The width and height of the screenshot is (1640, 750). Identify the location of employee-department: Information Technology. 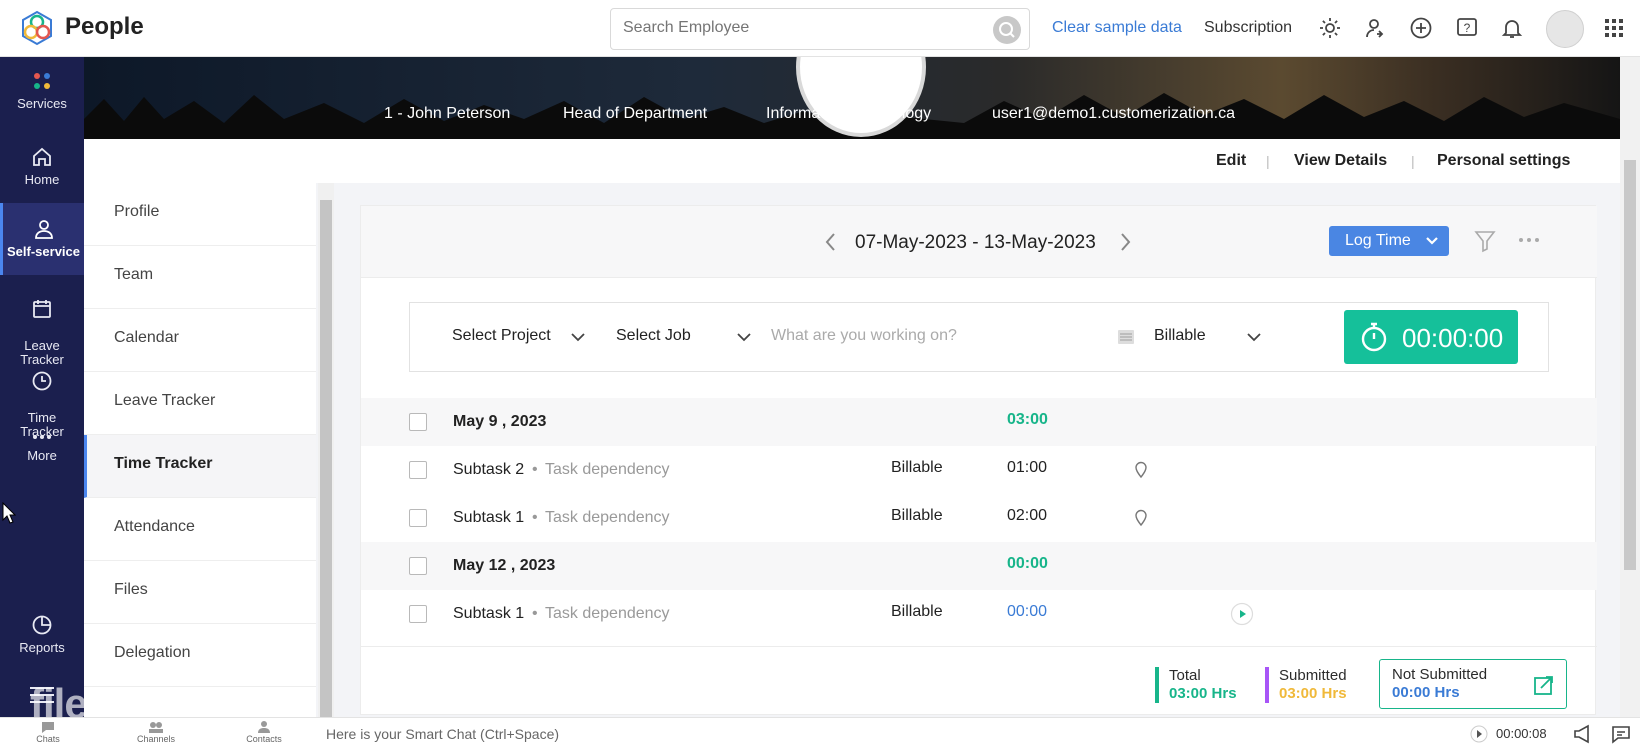
(849, 113).